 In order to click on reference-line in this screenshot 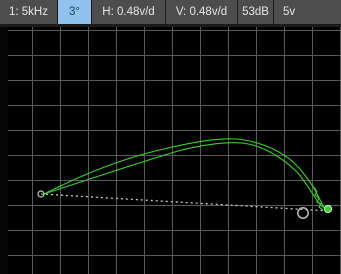, I will do `click(185, 202)`.